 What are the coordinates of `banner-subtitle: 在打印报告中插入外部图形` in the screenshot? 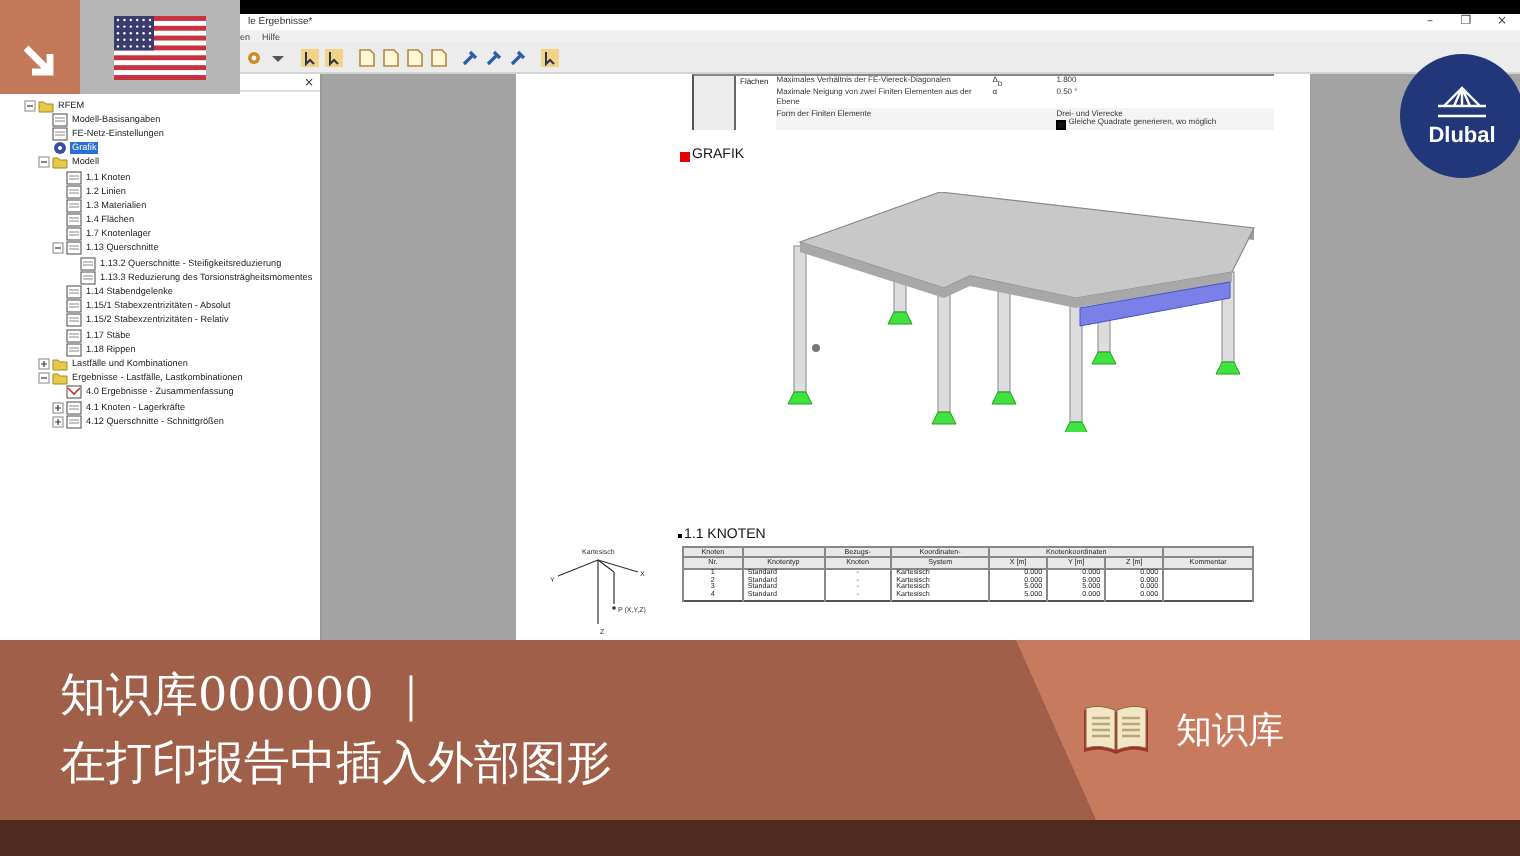 It's located at (337, 764).